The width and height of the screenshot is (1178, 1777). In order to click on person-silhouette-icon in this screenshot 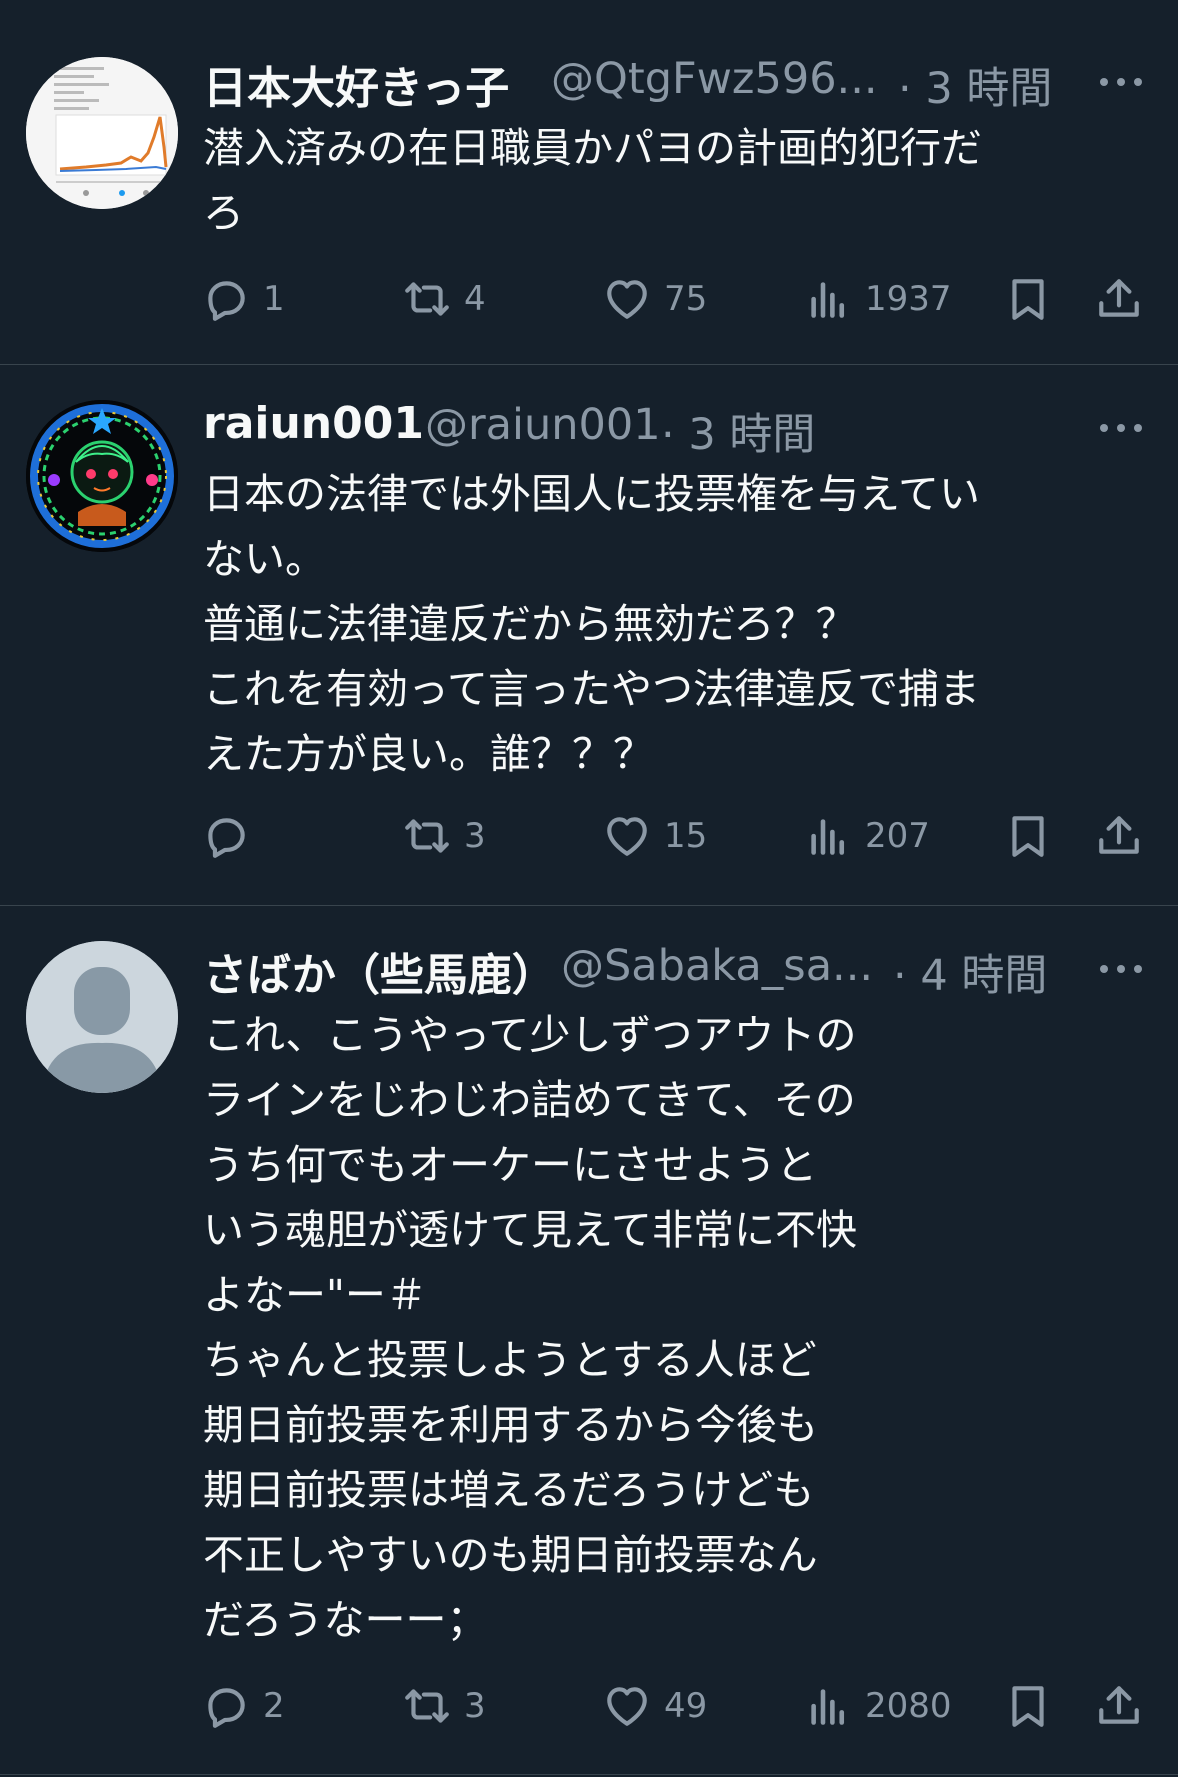, I will do `click(102, 1017)`.